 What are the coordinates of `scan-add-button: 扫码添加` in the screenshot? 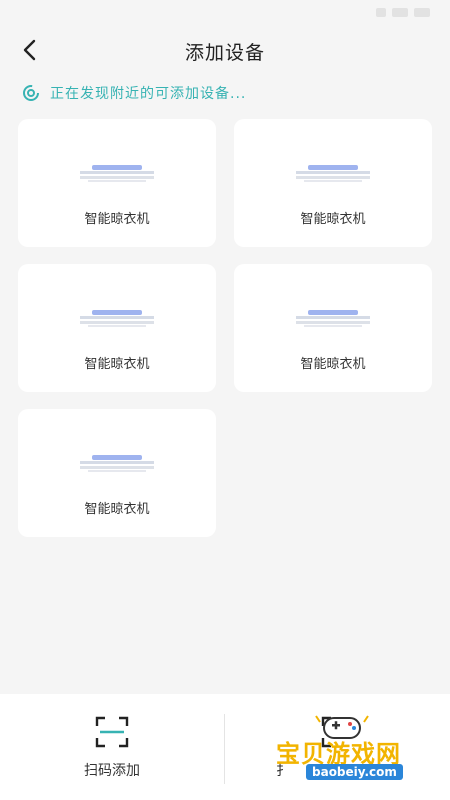 It's located at (112, 747).